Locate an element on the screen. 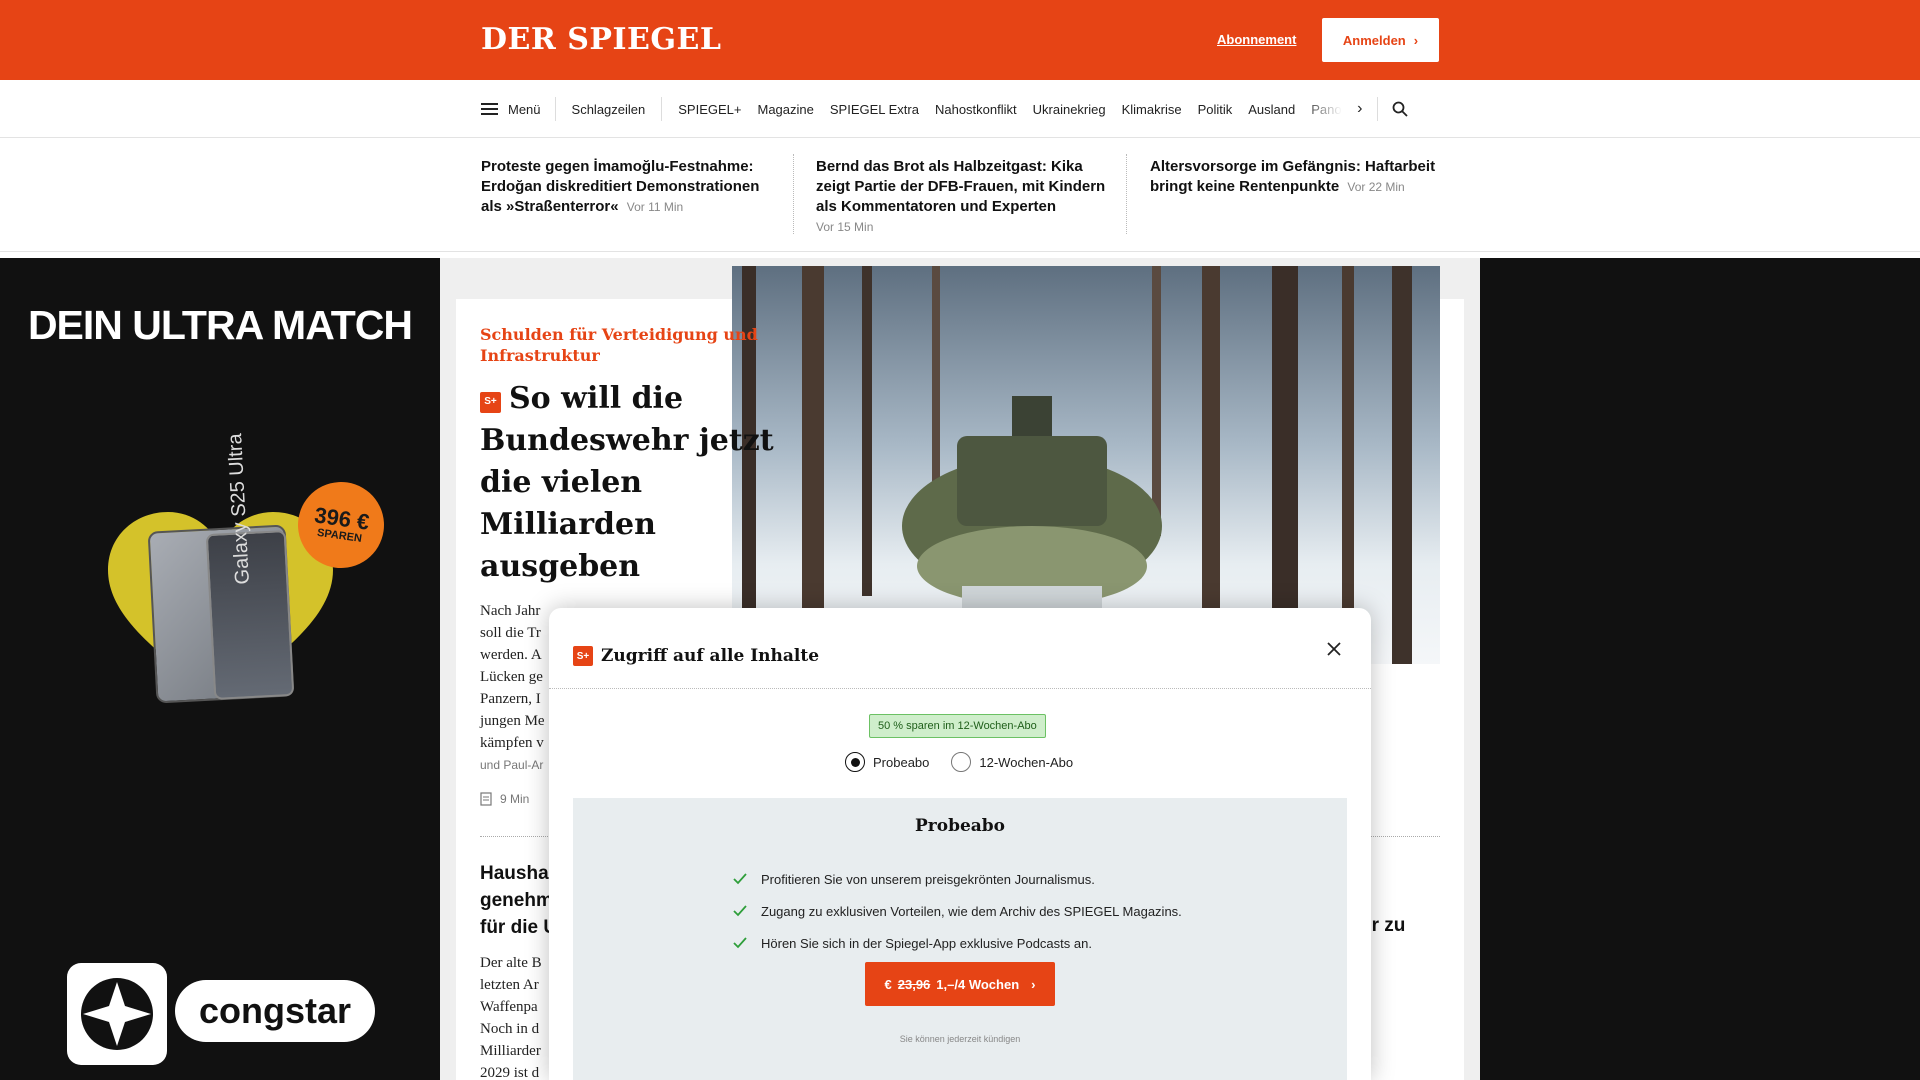 The image size is (1920, 1080). tank-forest-photo is located at coordinates (1086, 465).